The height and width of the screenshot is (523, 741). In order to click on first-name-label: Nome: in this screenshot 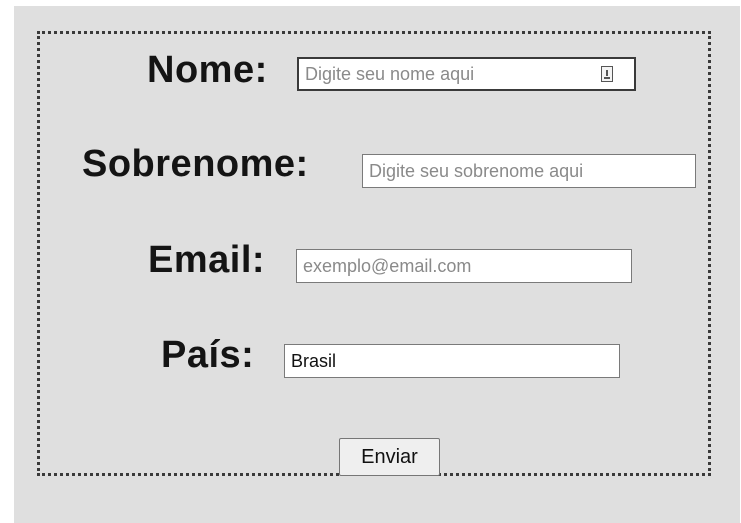, I will do `click(207, 70)`.